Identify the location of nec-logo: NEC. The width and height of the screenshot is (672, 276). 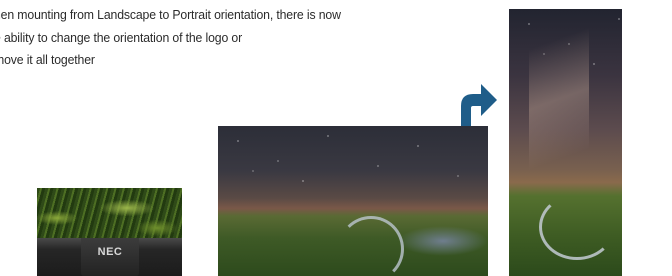
(110, 252).